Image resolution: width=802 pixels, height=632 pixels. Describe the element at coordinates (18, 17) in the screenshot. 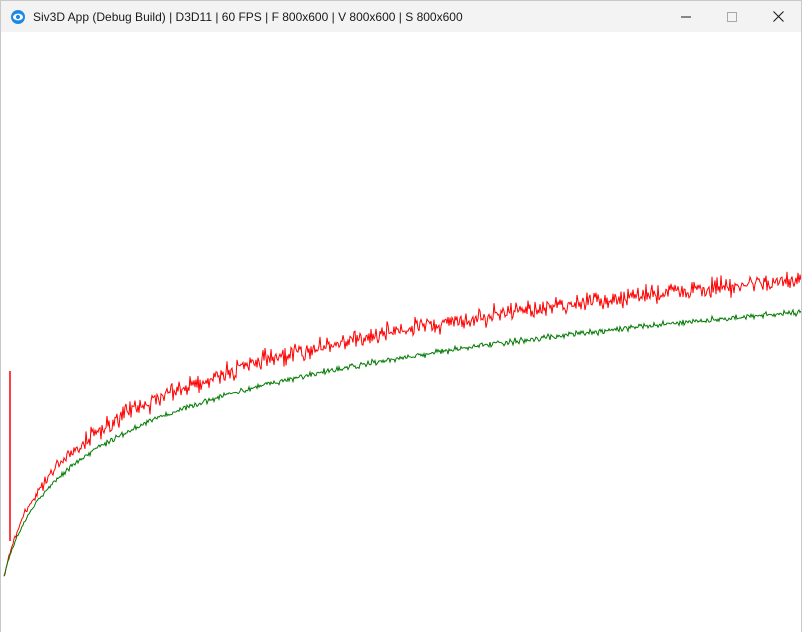

I see `siv3d-app-icon` at that location.